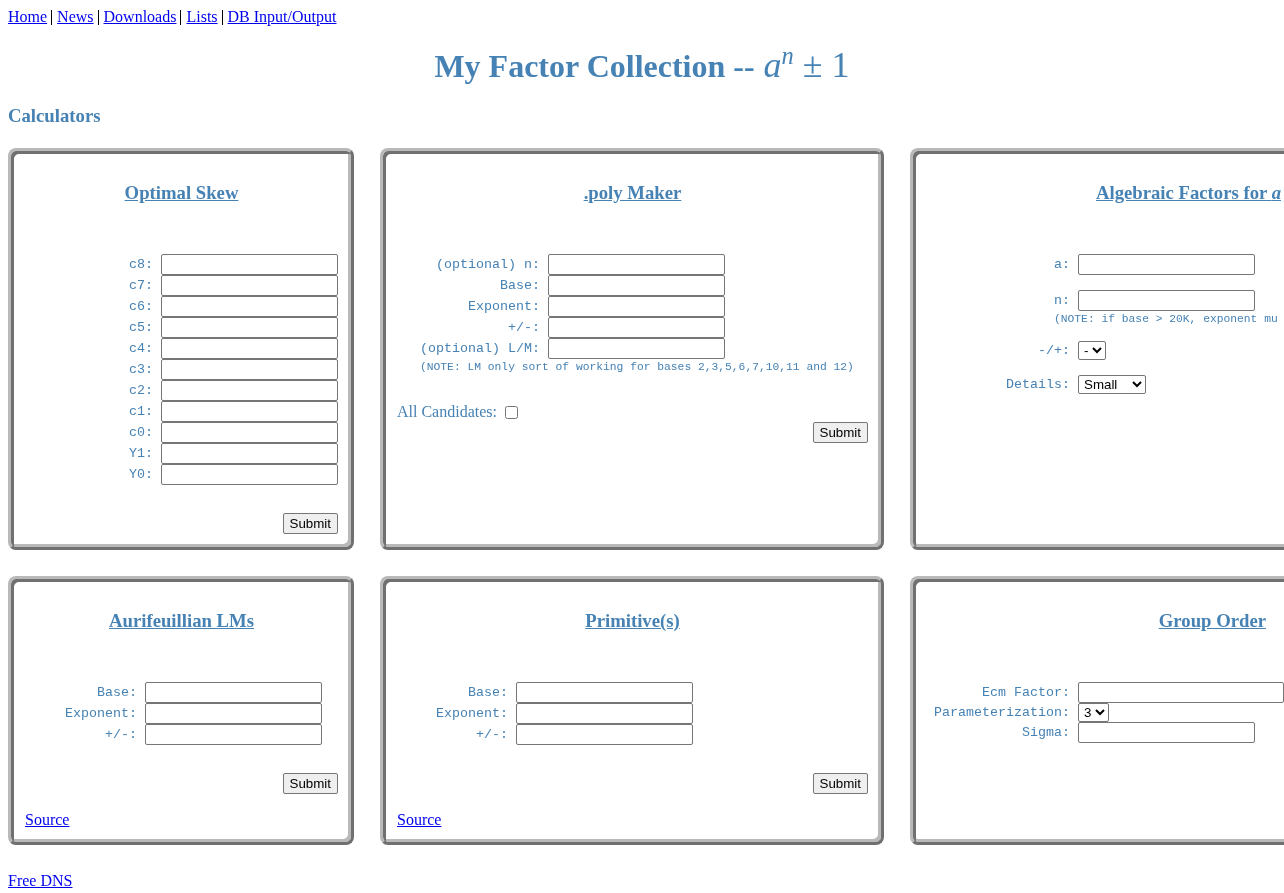 The height and width of the screenshot is (893, 1284). I want to click on field-label: c3:, so click(141, 369).